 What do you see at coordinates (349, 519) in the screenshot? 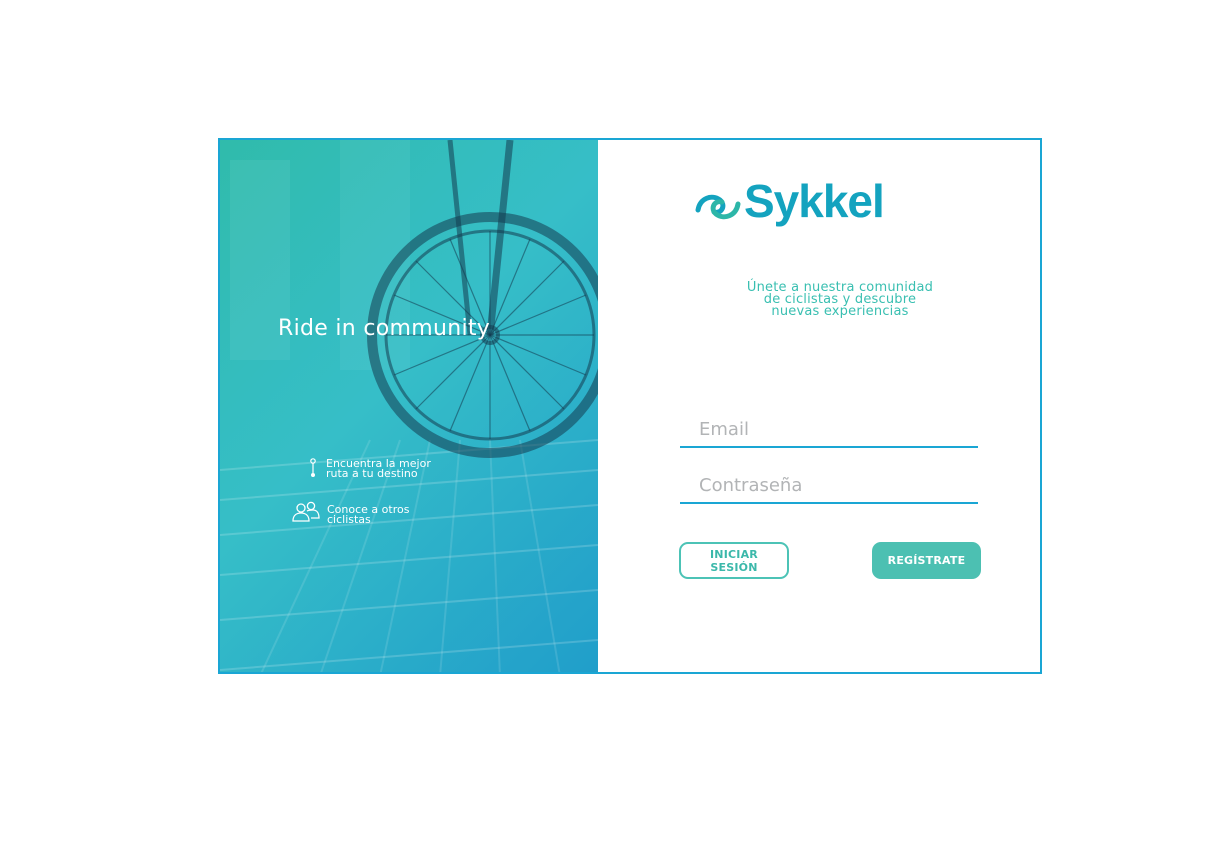
I see `feature-community-line-2: ciclistas` at bounding box center [349, 519].